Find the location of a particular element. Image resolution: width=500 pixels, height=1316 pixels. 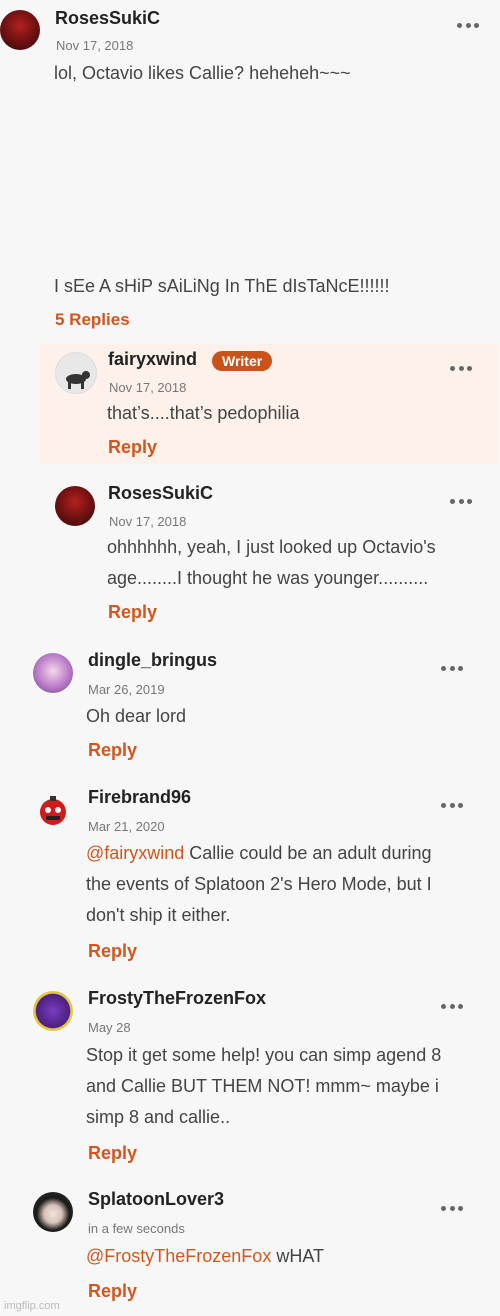

replies-count-link: 5 Replies is located at coordinates (92, 320).